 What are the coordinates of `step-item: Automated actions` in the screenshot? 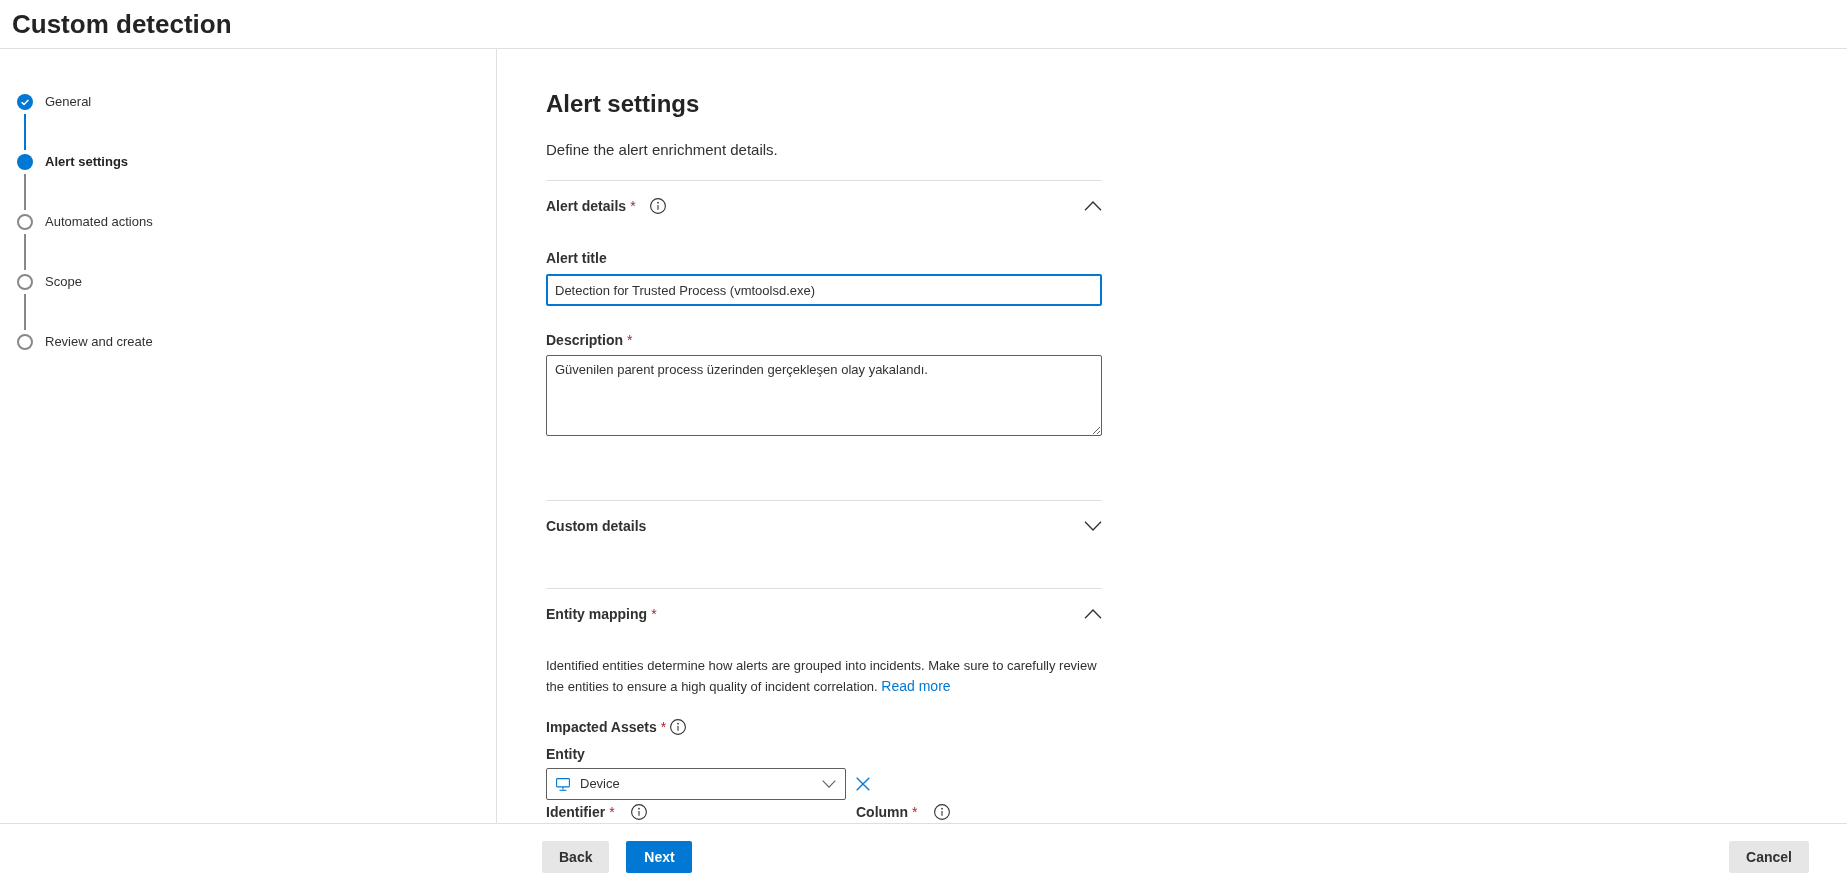 It's located at (85, 222).